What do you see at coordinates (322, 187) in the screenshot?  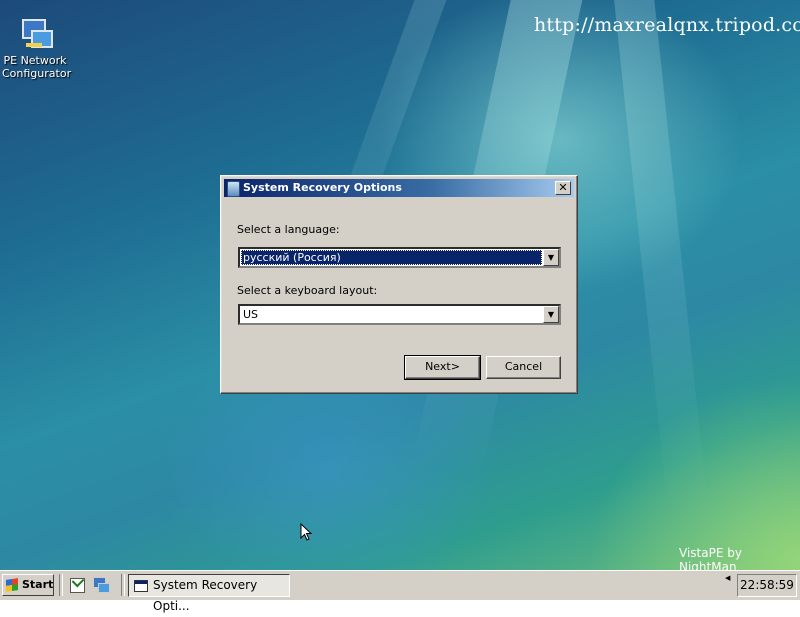 I see `dialog-title: System Recovery Options` at bounding box center [322, 187].